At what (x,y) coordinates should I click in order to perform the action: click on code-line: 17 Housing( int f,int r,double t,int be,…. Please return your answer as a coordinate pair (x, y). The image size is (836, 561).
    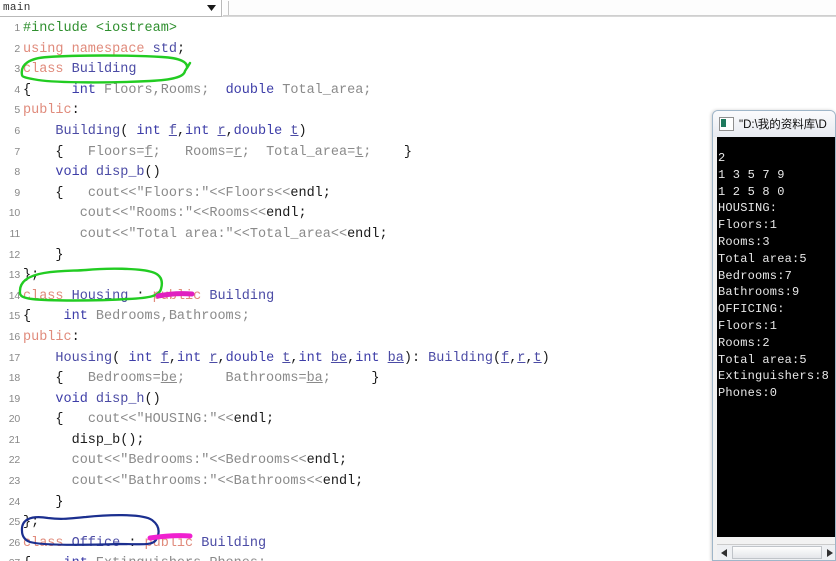
    Looking at the image, I should click on (418, 358).